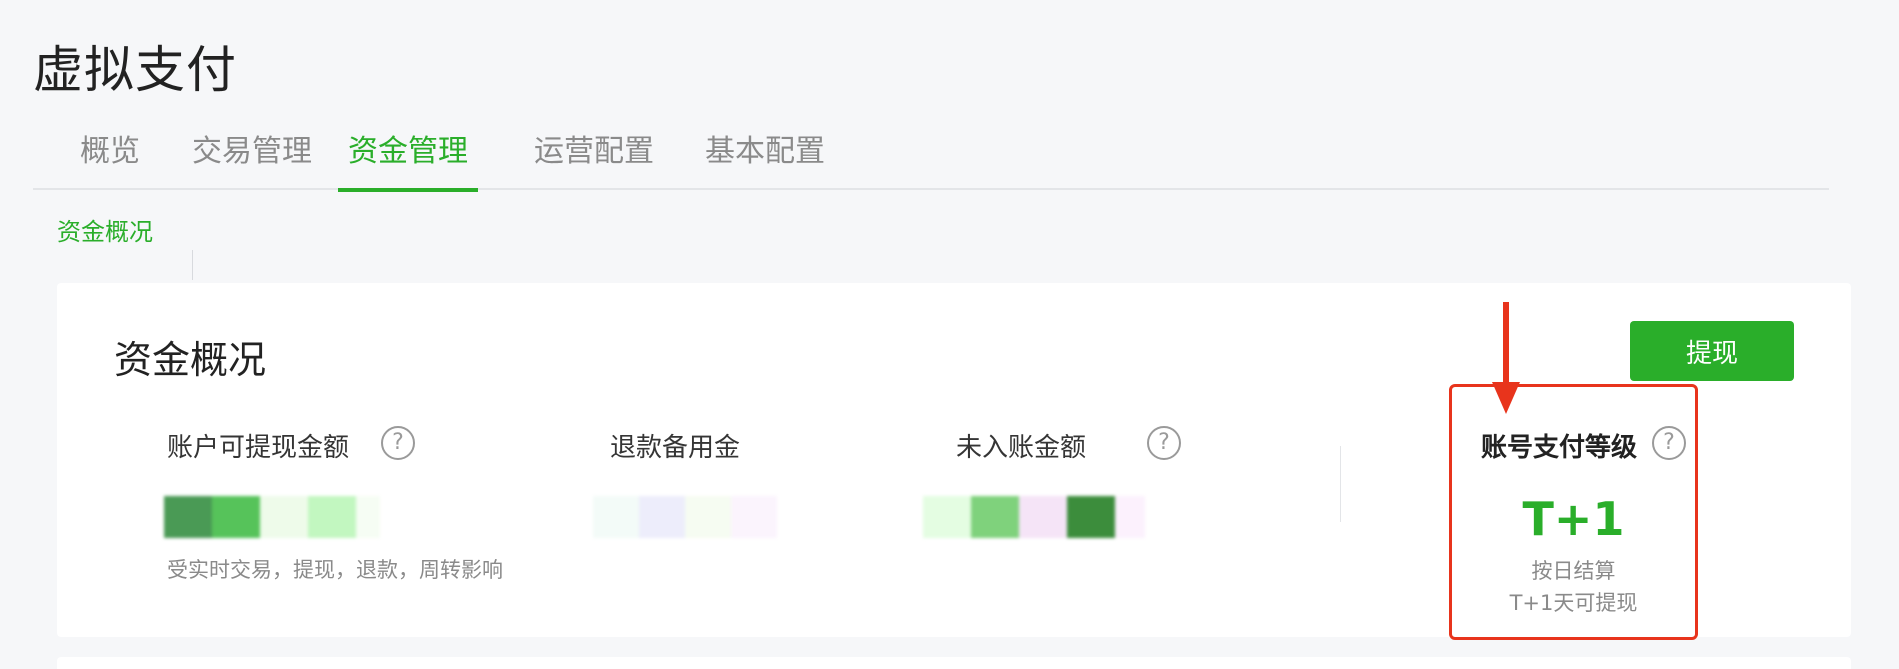 This screenshot has height=669, width=1899. I want to click on tab-overview: 概览, so click(110, 159).